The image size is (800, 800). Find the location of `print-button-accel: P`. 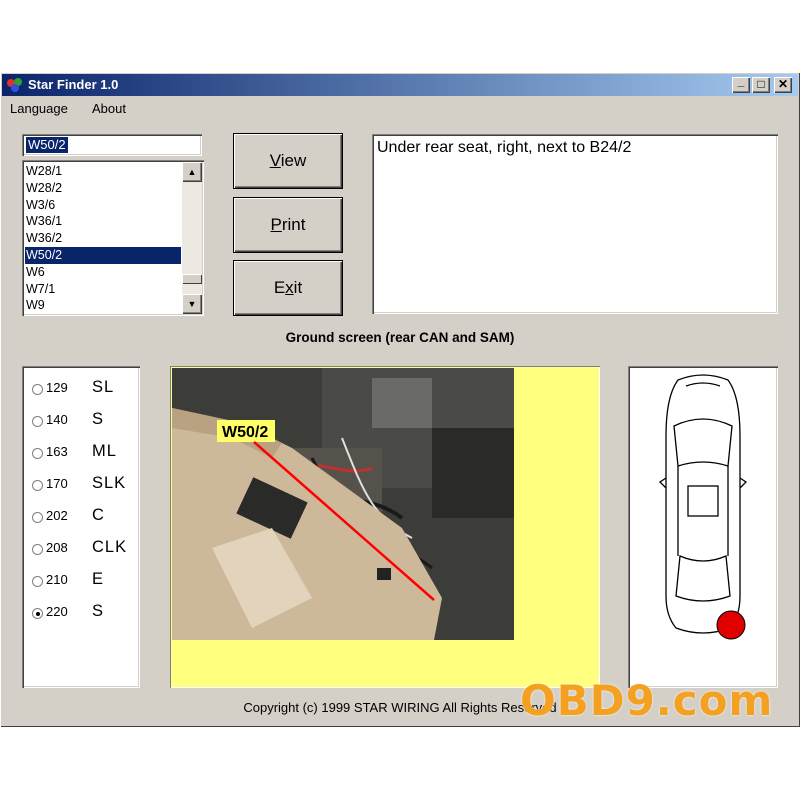

print-button-accel: P is located at coordinates (276, 224).